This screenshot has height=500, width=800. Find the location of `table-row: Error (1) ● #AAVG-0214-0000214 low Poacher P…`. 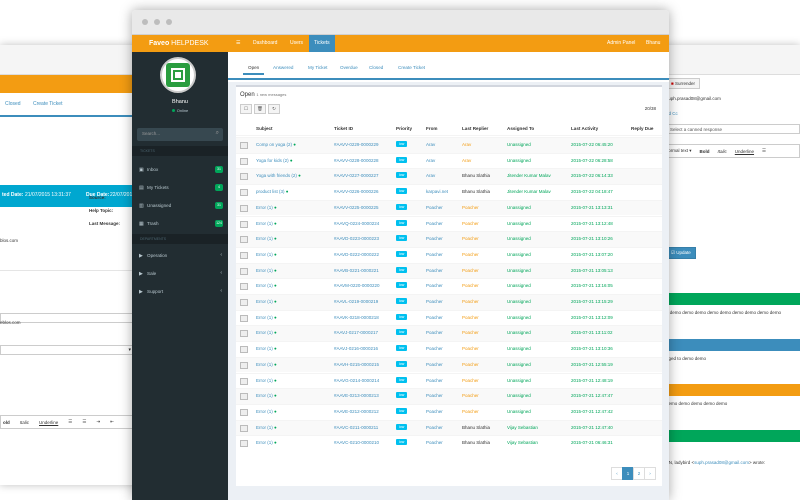

table-row: Error (1) ● #AAVG-0214-0000214 low Poacher P… is located at coordinates (449, 380).